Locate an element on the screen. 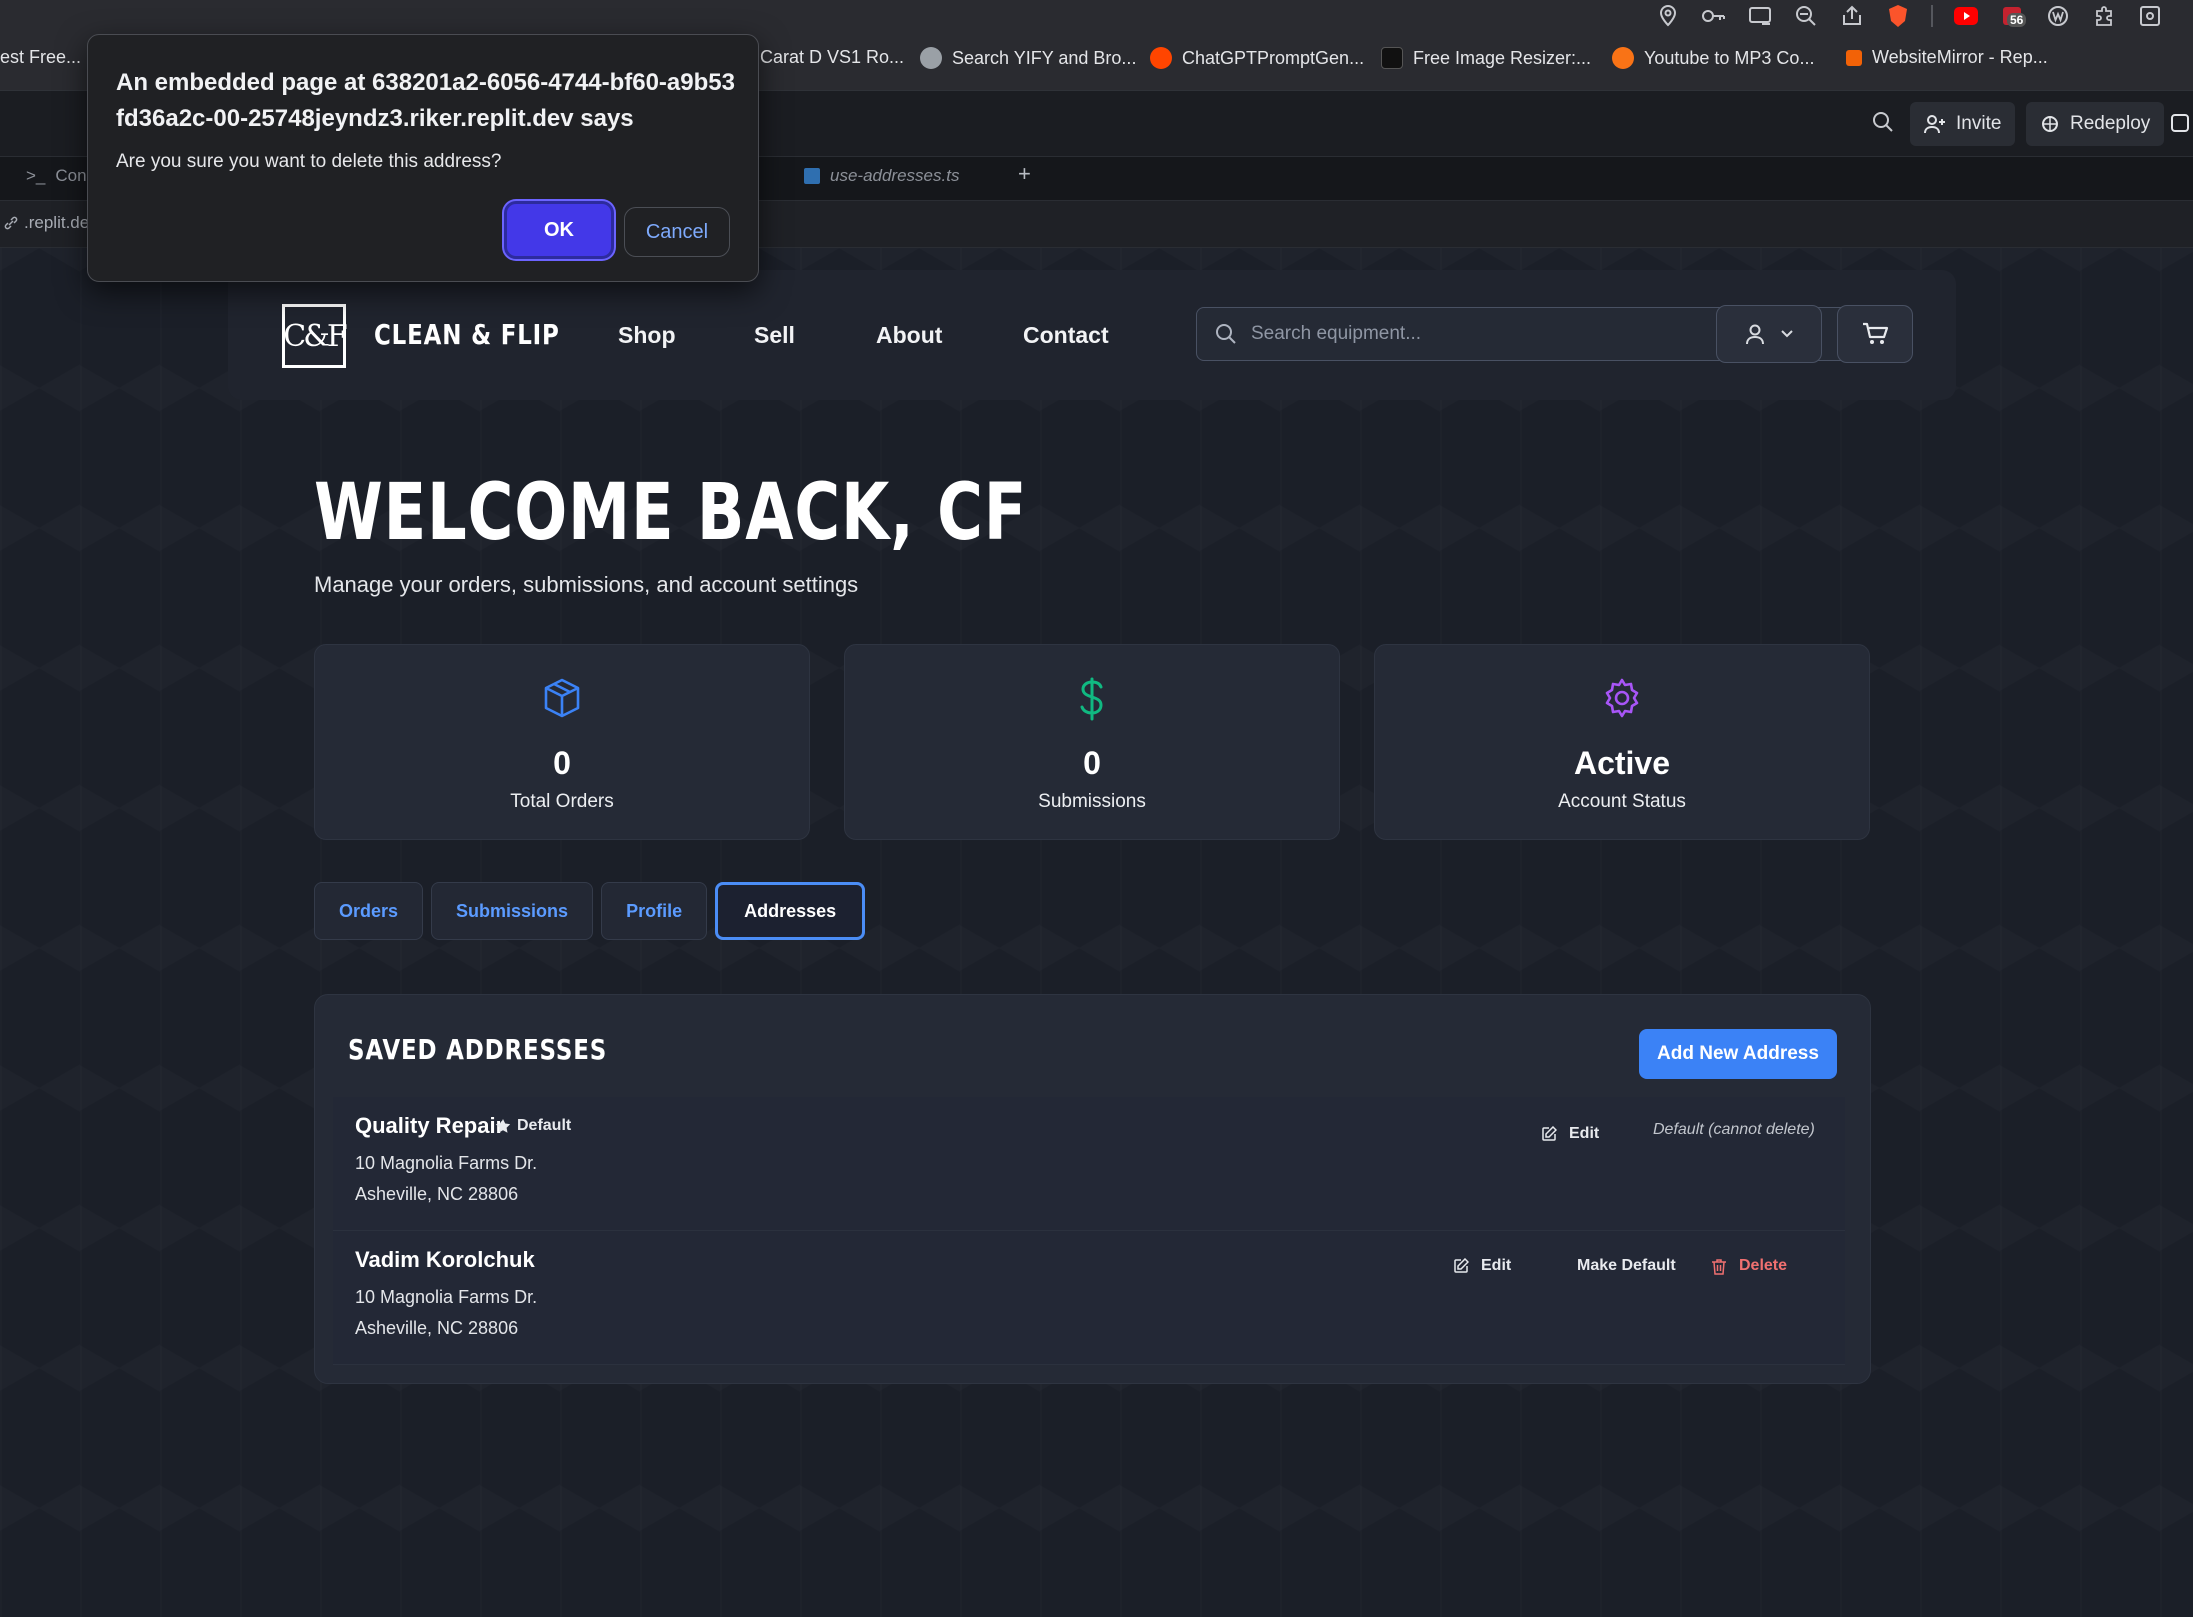 This screenshot has height=1617, width=2193. zoom-out-icon is located at coordinates (1806, 16).